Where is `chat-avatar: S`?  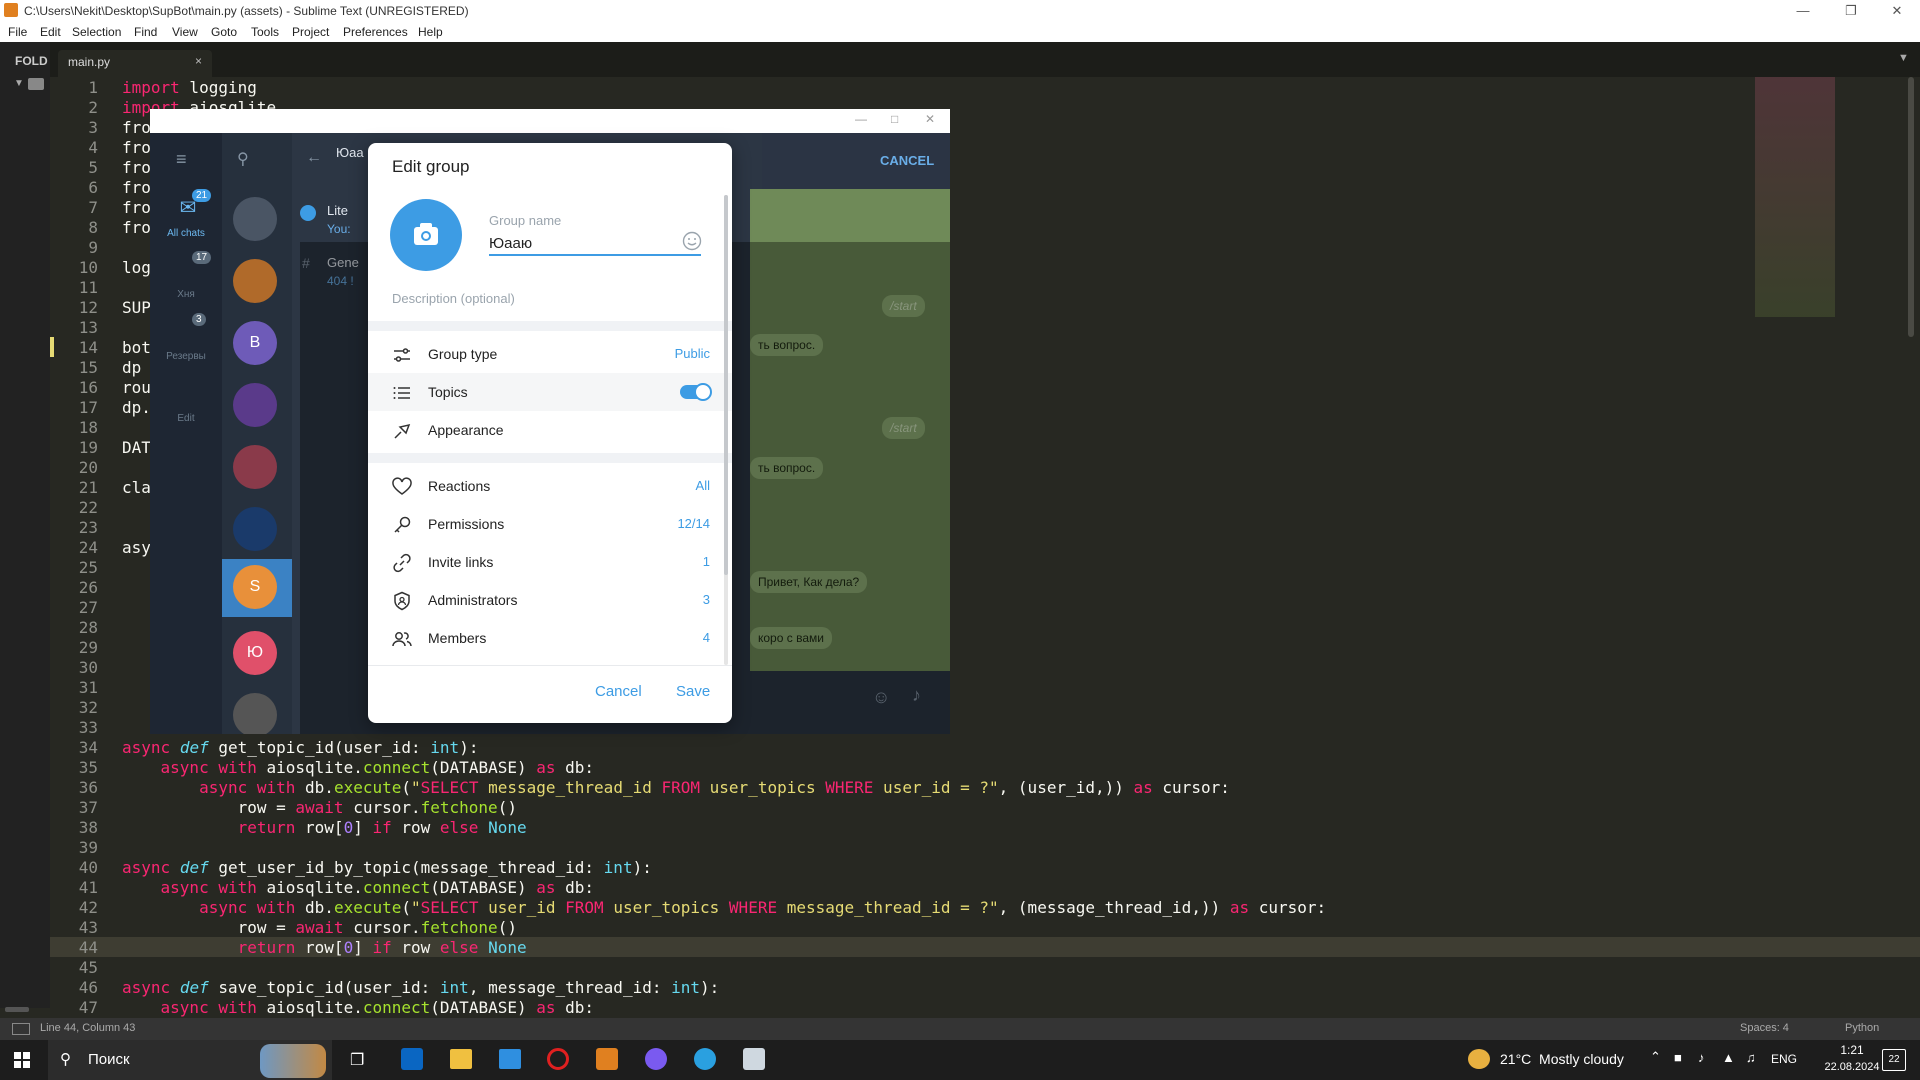 chat-avatar: S is located at coordinates (255, 587).